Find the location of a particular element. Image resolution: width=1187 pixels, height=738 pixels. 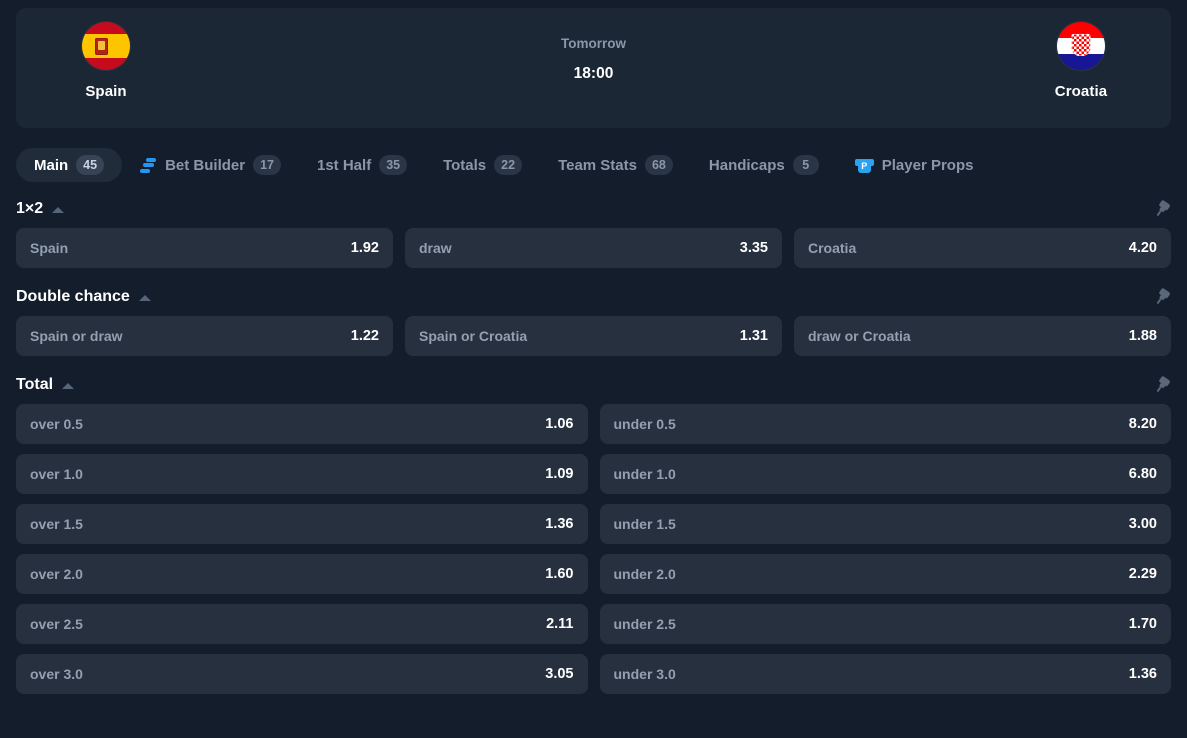

away-team-name: Croatia is located at coordinates (1081, 91).